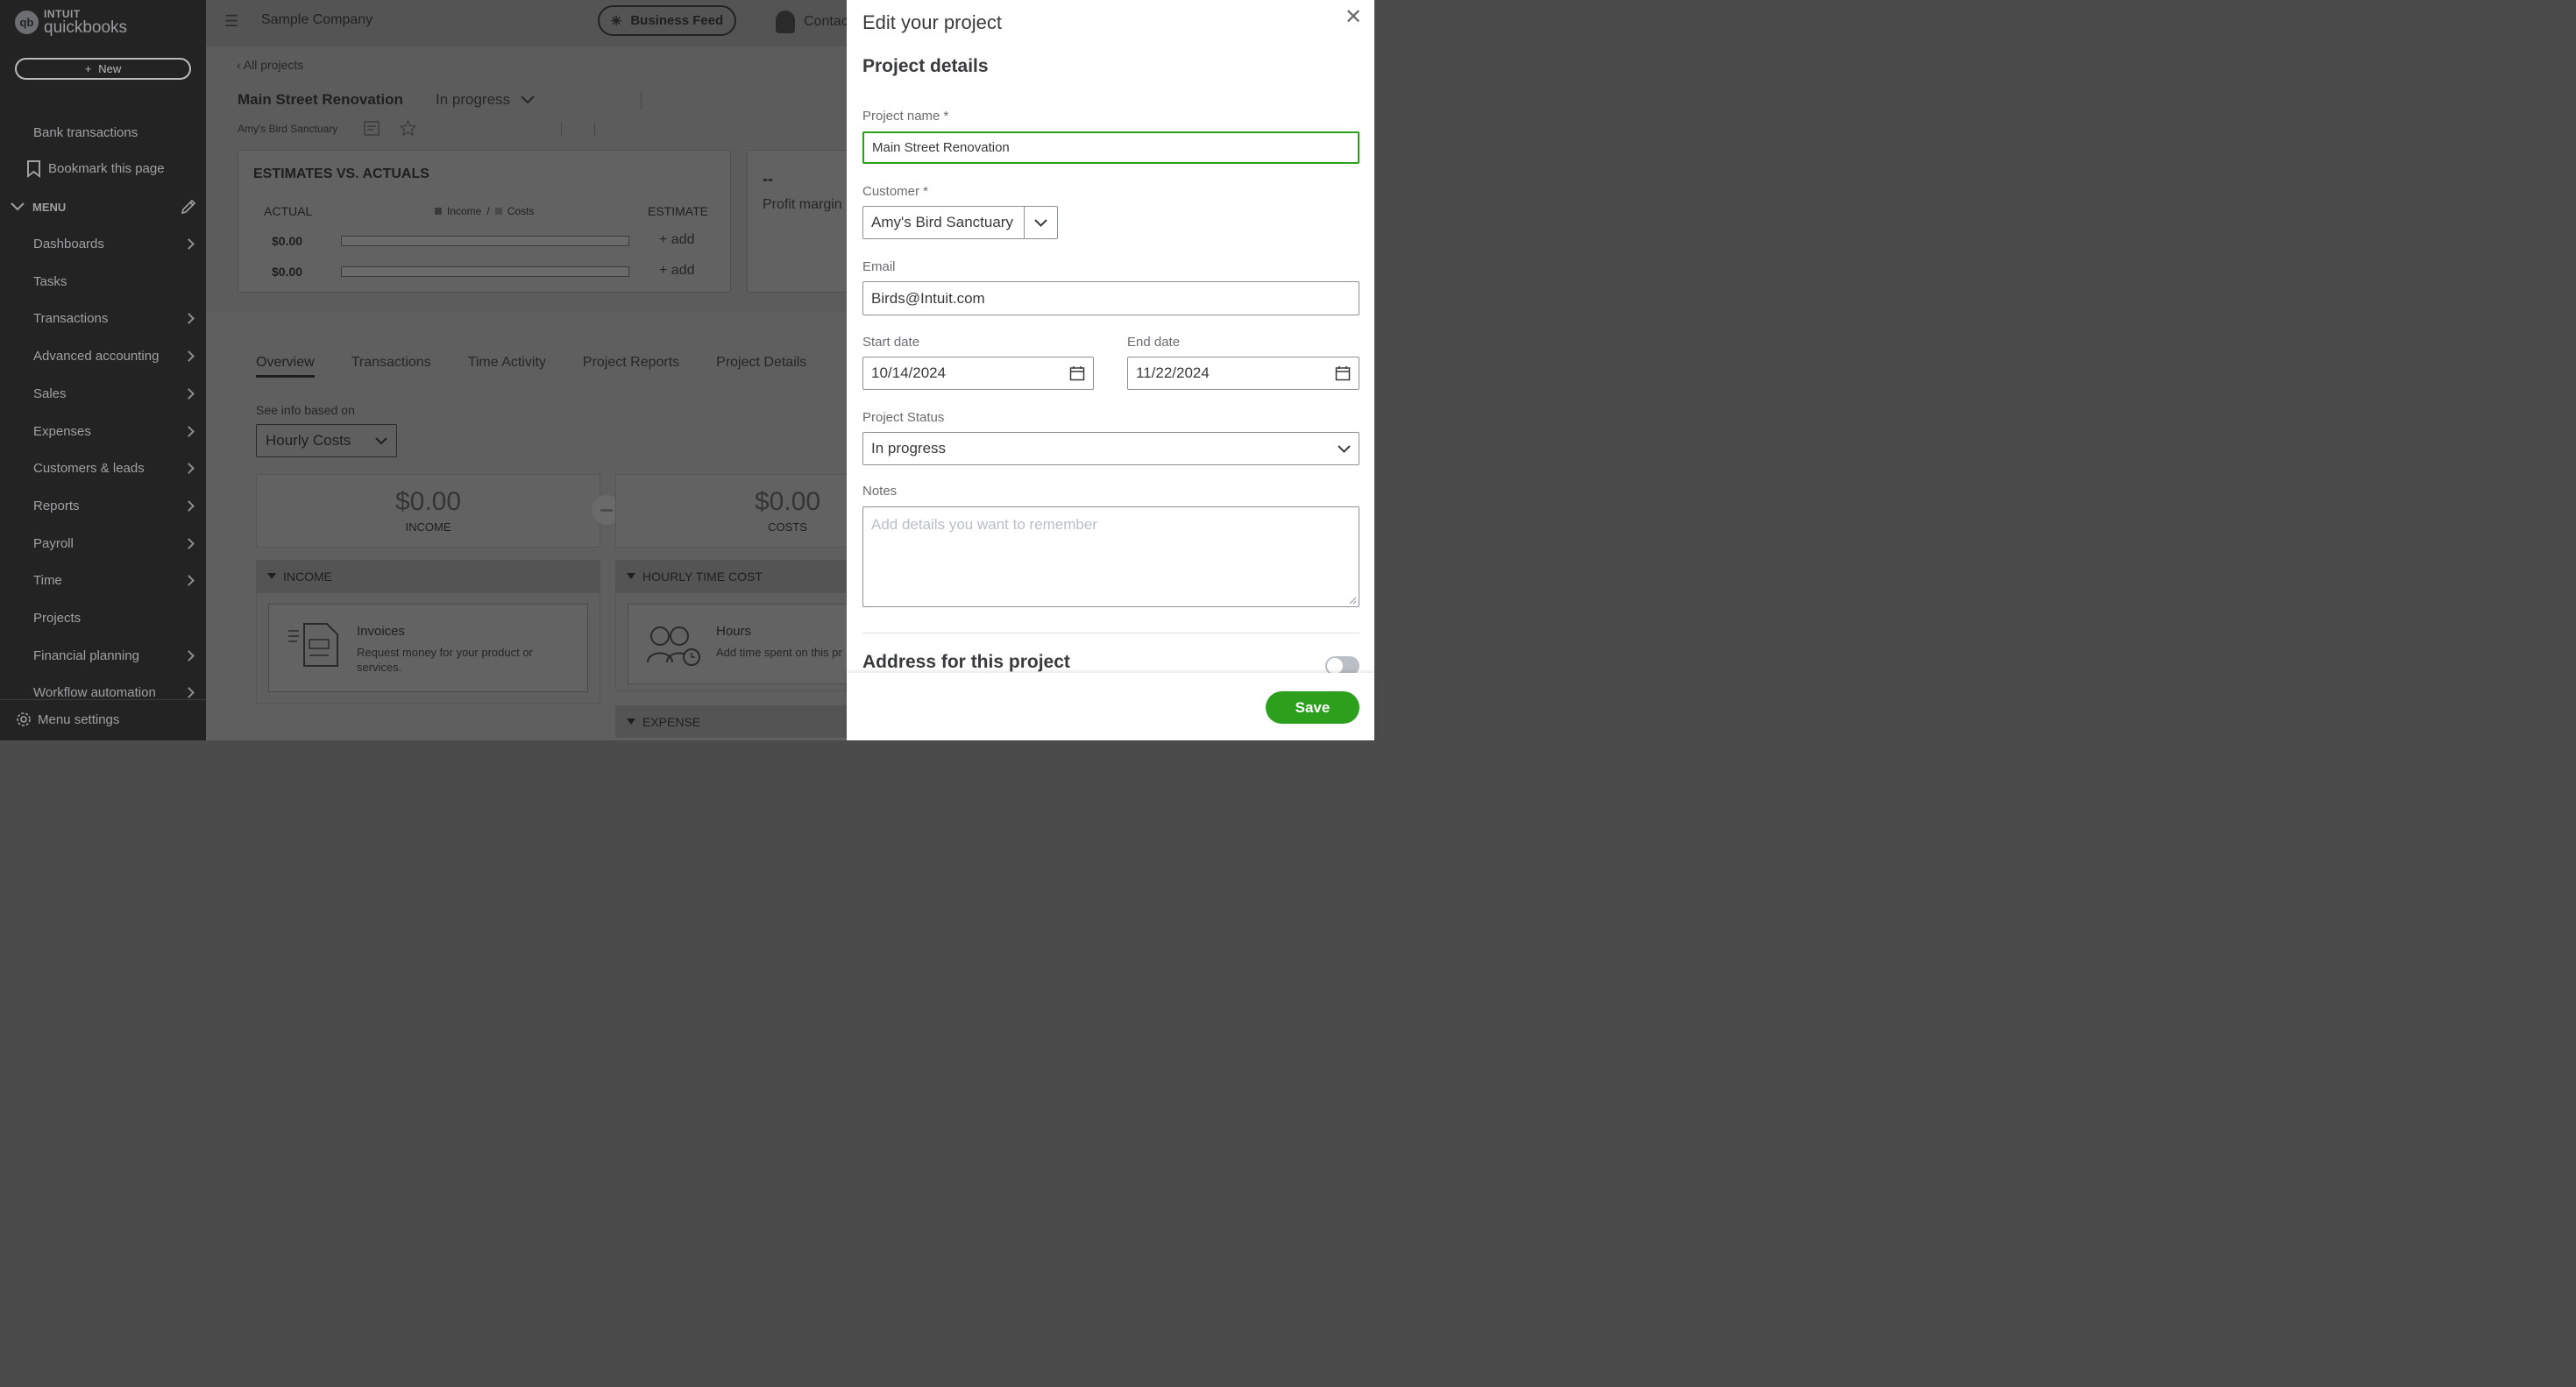  What do you see at coordinates (270, 65) in the screenshot?
I see `all-projects-link: ‹ All projects` at bounding box center [270, 65].